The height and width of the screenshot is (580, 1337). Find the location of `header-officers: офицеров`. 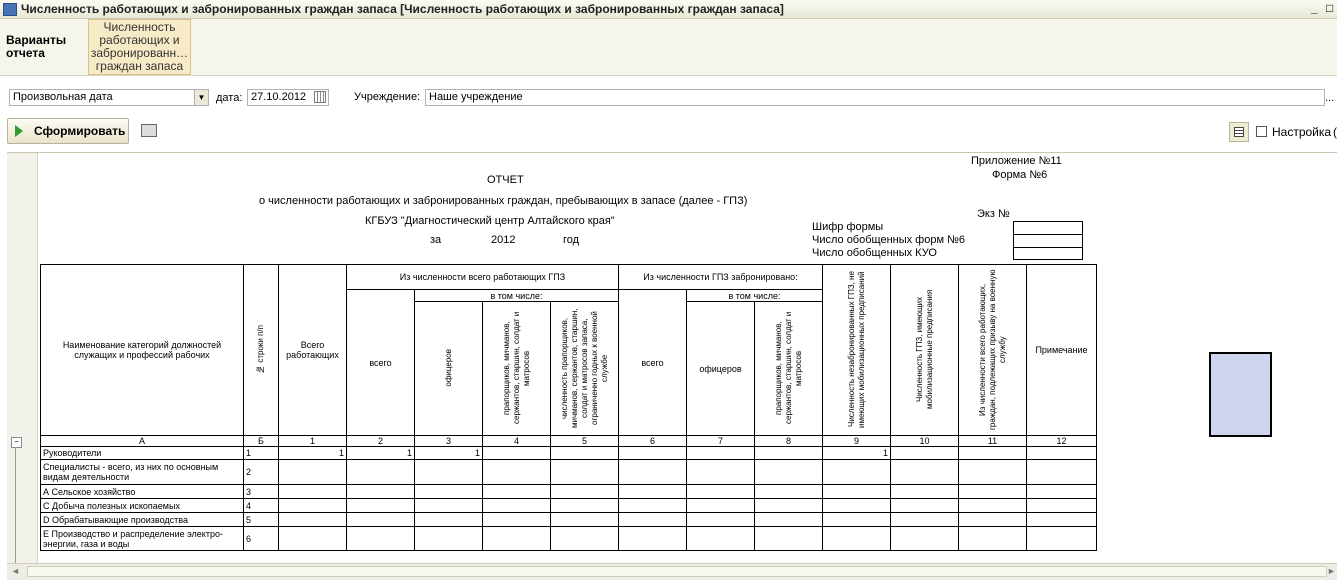

header-officers: офицеров is located at coordinates (448, 367).